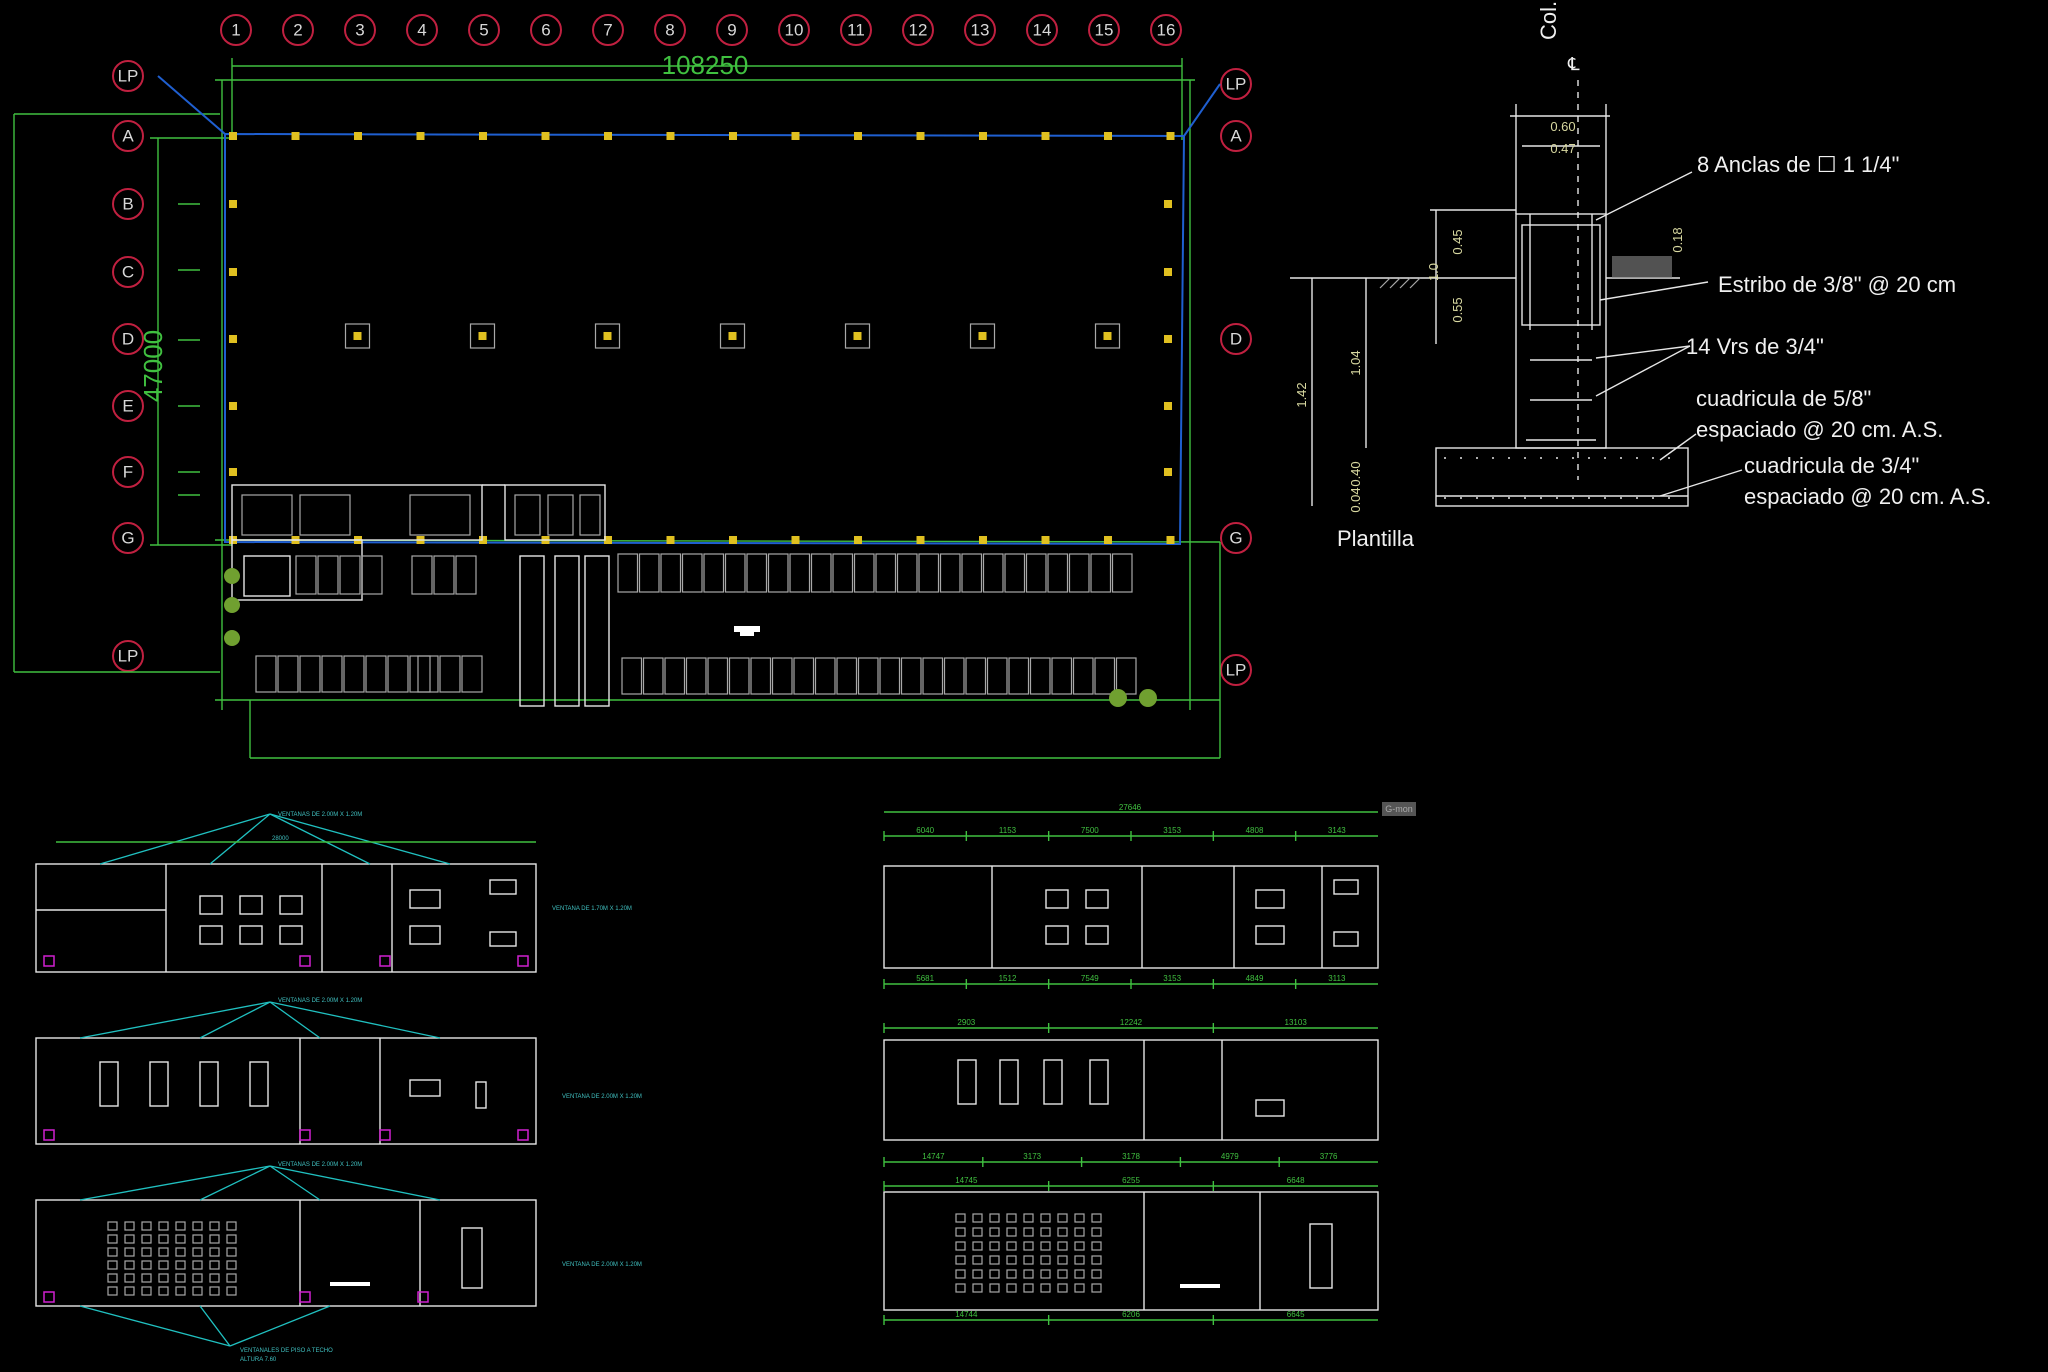  I want to click on svg-text: A, so click(128, 136).